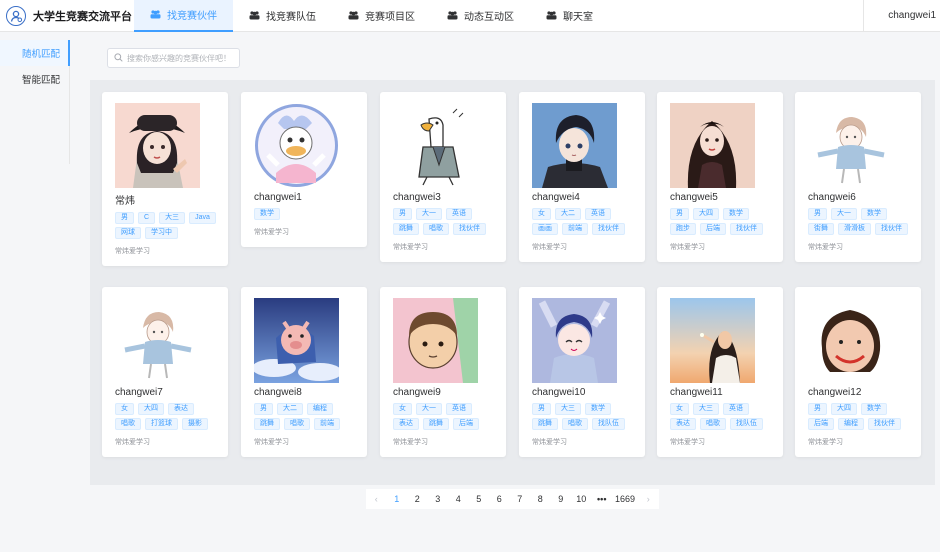 This screenshot has width=940, height=552. What do you see at coordinates (443, 392) in the screenshot?
I see `user-name: changwei9` at bounding box center [443, 392].